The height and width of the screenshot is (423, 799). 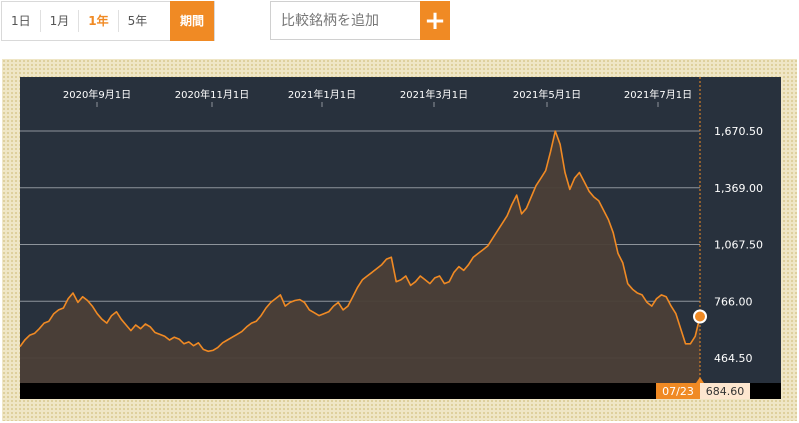 I want to click on last-point-marker, so click(x=700, y=316).